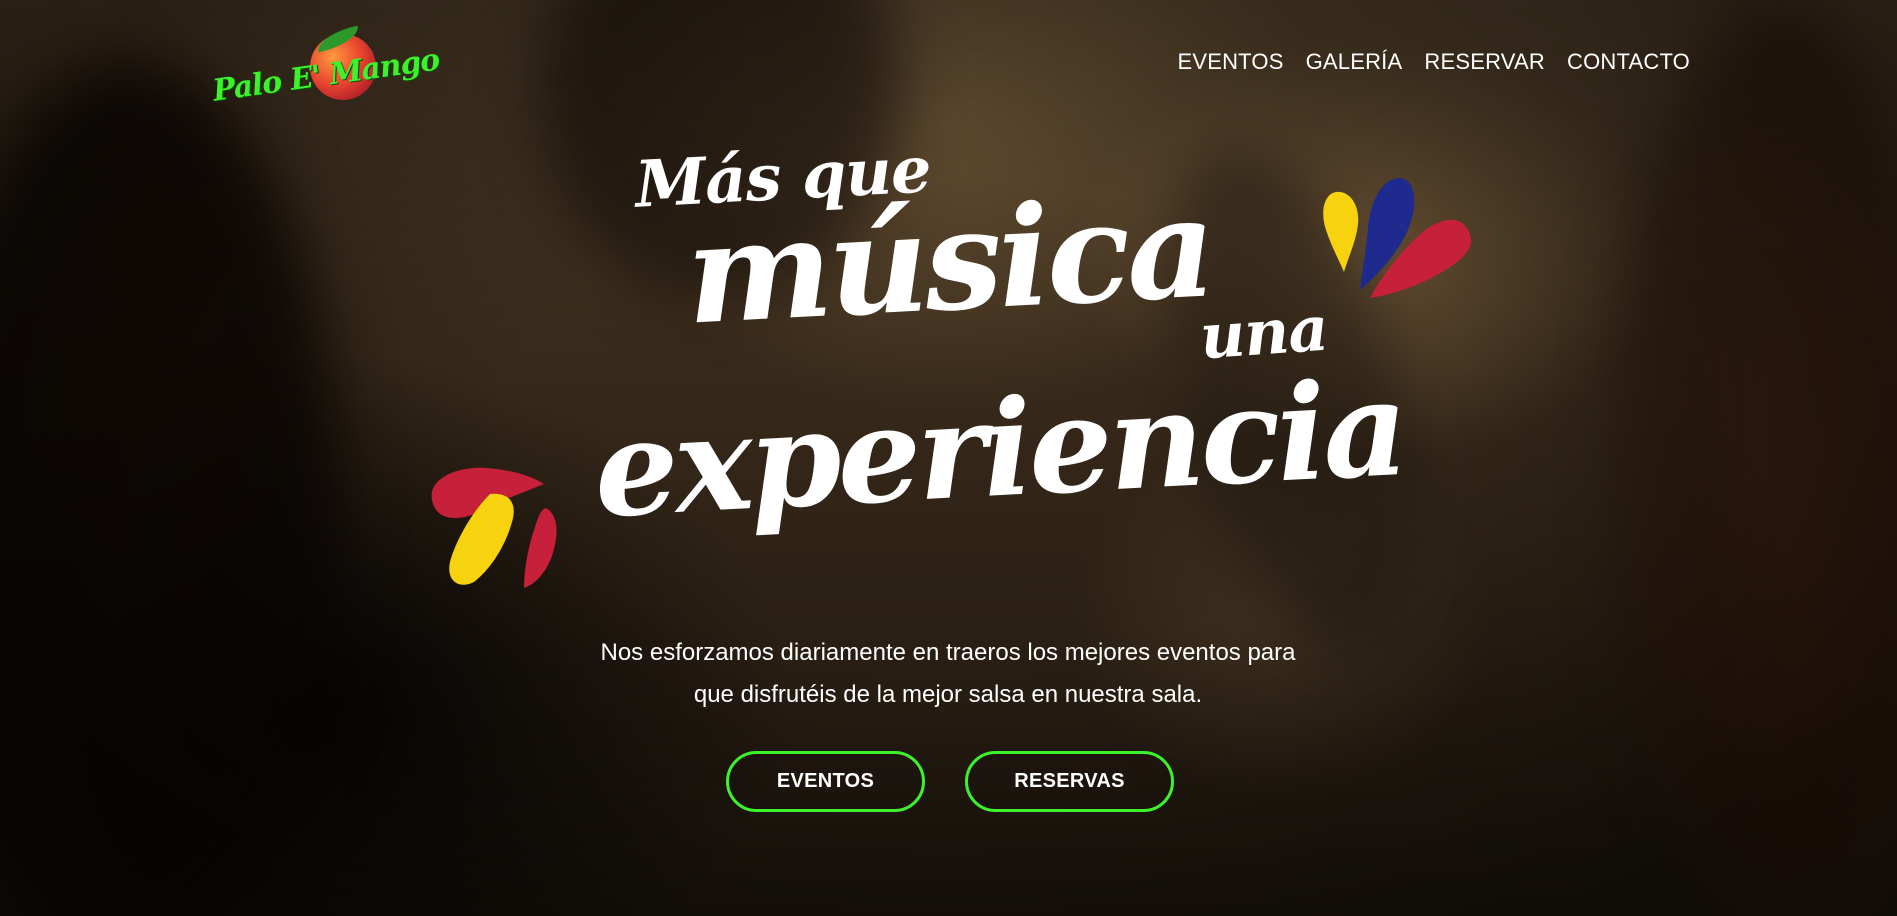 The height and width of the screenshot is (916, 1897). Describe the element at coordinates (825, 781) in the screenshot. I see `eventos-button: EVENTOS` at that location.